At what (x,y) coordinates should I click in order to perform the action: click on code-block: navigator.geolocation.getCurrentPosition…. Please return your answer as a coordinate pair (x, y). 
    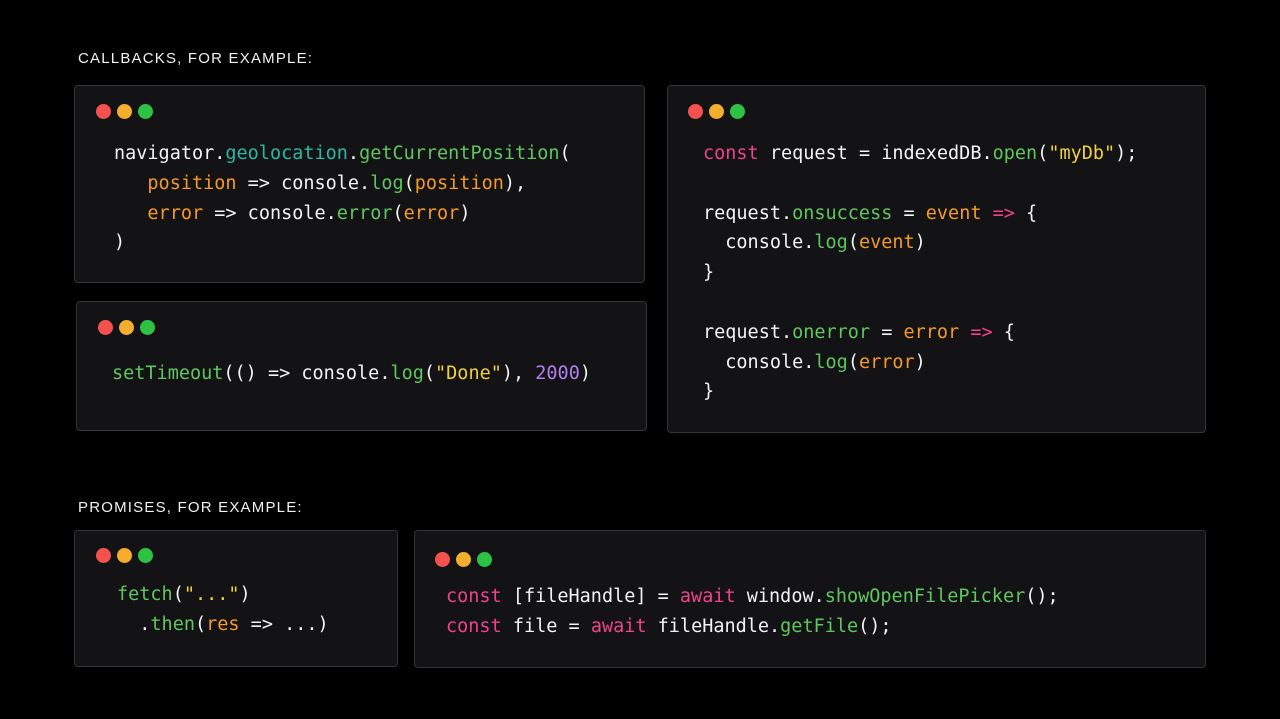
    Looking at the image, I should click on (342, 198).